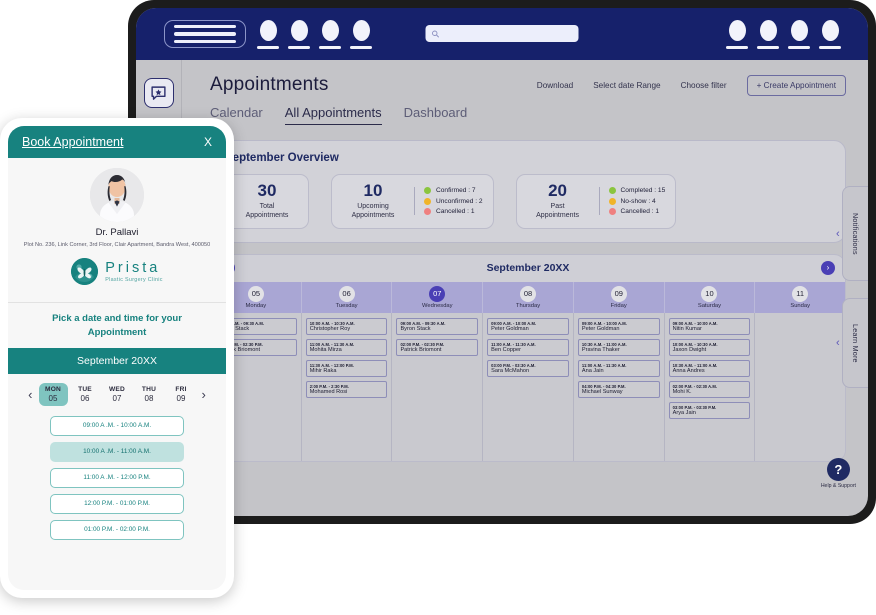 Image resolution: width=876 pixels, height=615 pixels. Describe the element at coordinates (510, 329) in the screenshot. I see `appointment-patient-name: Peter Goldman` at that location.